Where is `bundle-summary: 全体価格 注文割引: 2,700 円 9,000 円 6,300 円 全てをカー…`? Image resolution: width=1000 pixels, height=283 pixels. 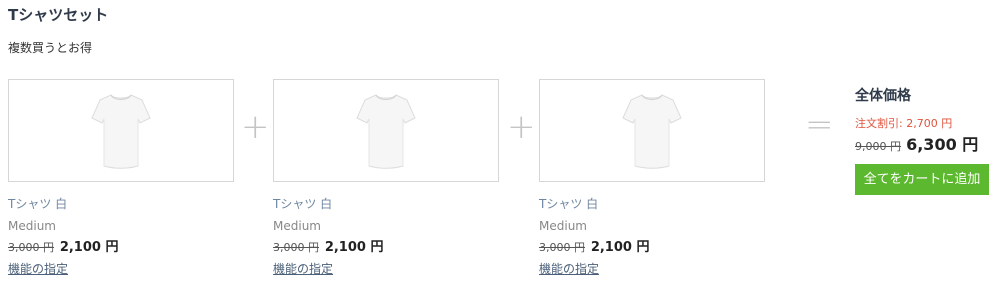
bundle-summary: 全体価格 注文割引: 2,700 円 9,000 円 6,300 円 全てをカー… is located at coordinates (925, 140).